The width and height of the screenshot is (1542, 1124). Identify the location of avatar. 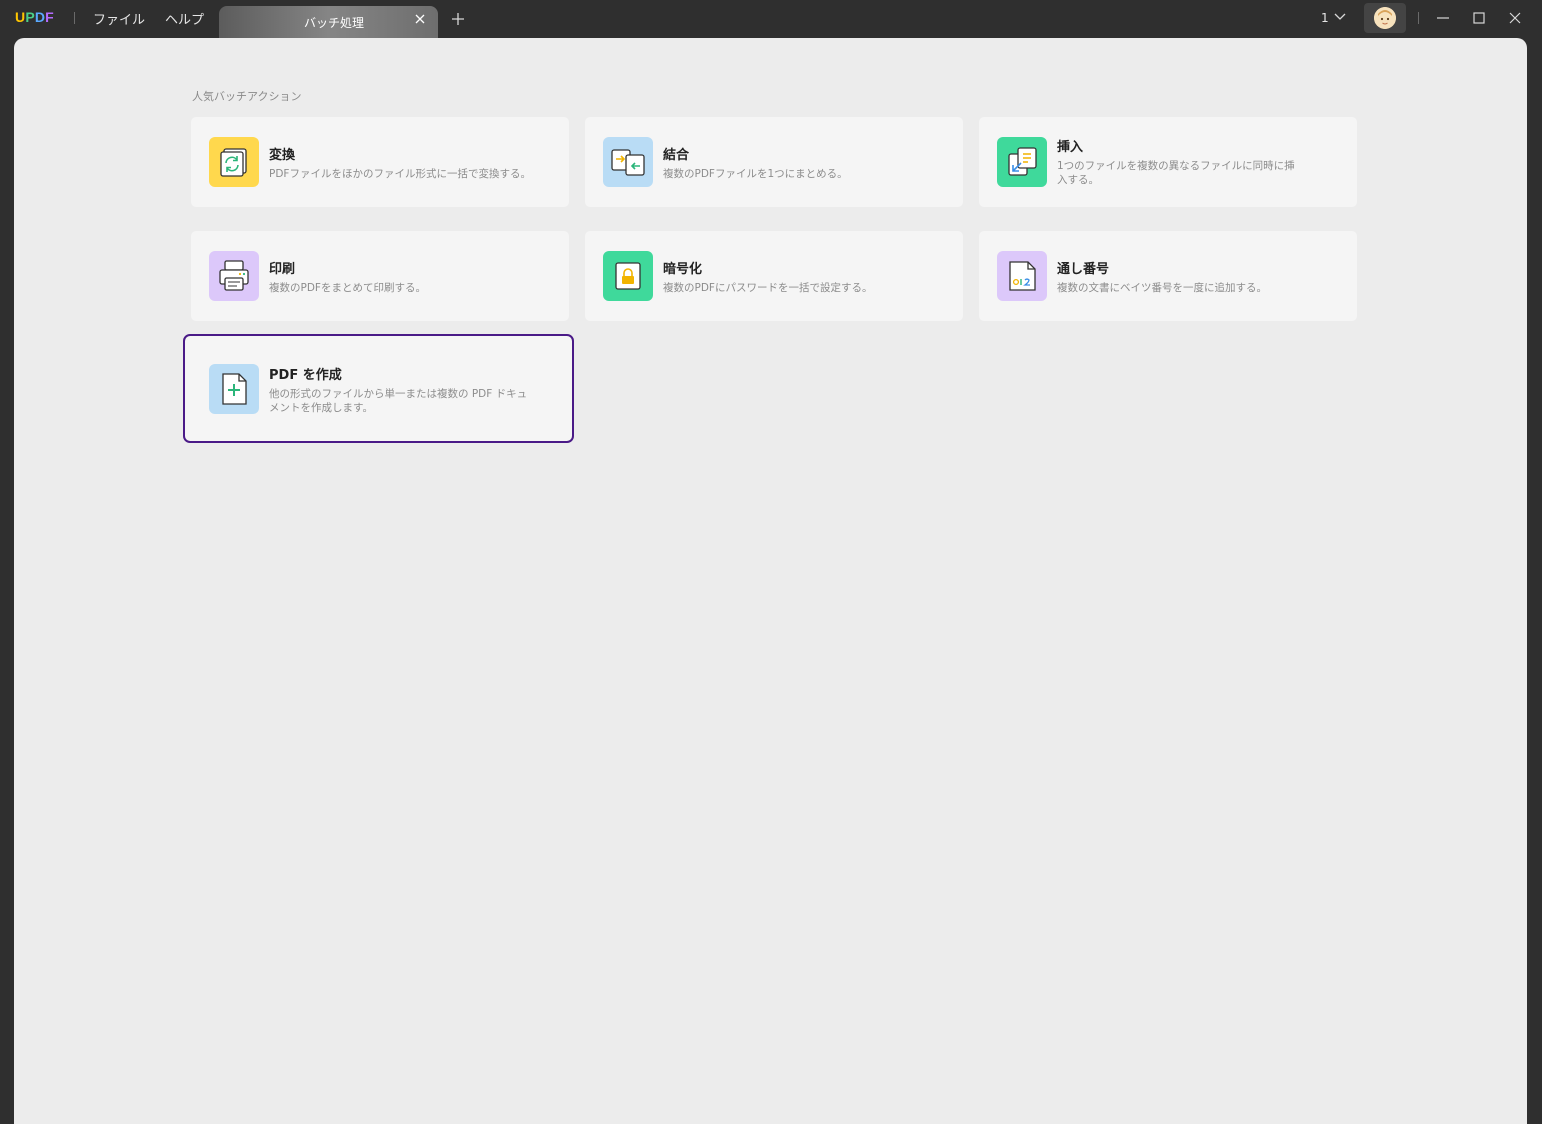
(1385, 18).